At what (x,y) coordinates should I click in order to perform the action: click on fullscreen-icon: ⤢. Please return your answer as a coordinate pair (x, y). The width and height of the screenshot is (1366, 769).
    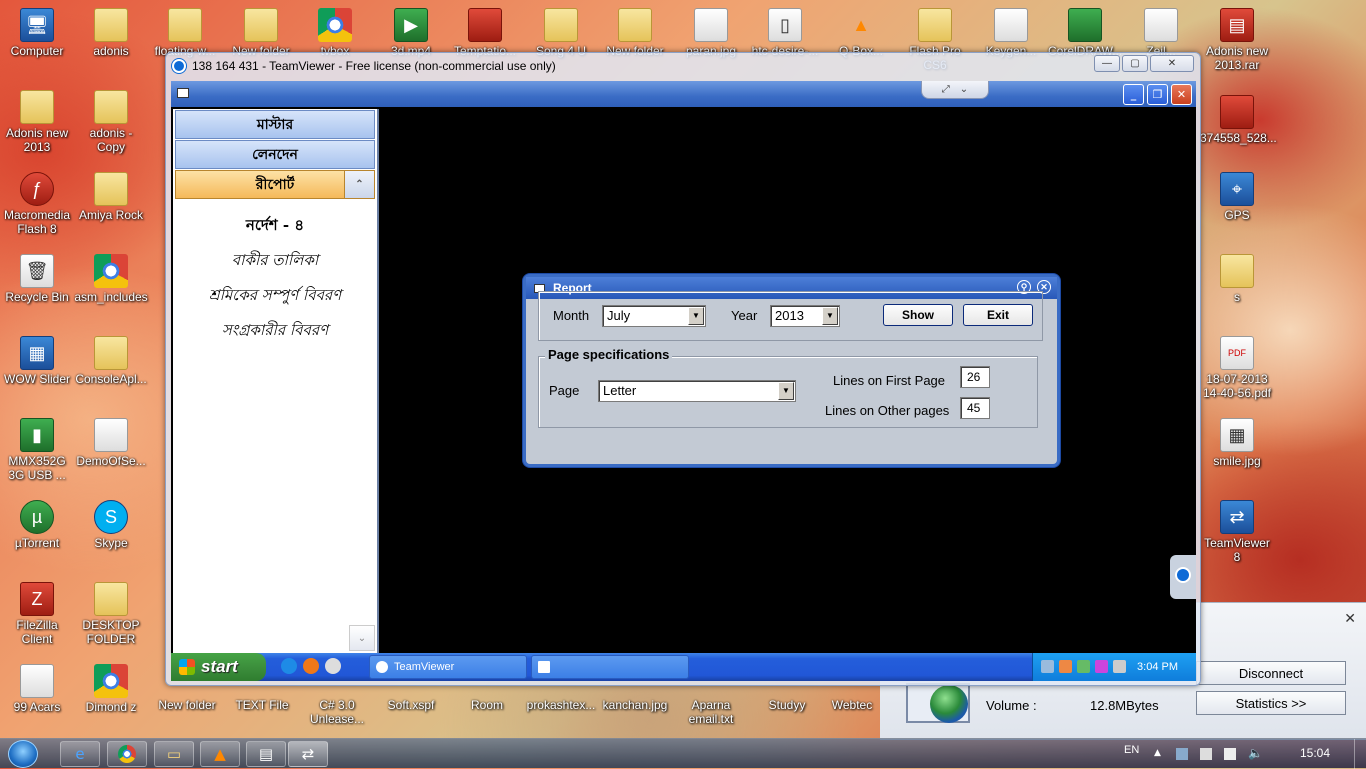
    Looking at the image, I should click on (946, 89).